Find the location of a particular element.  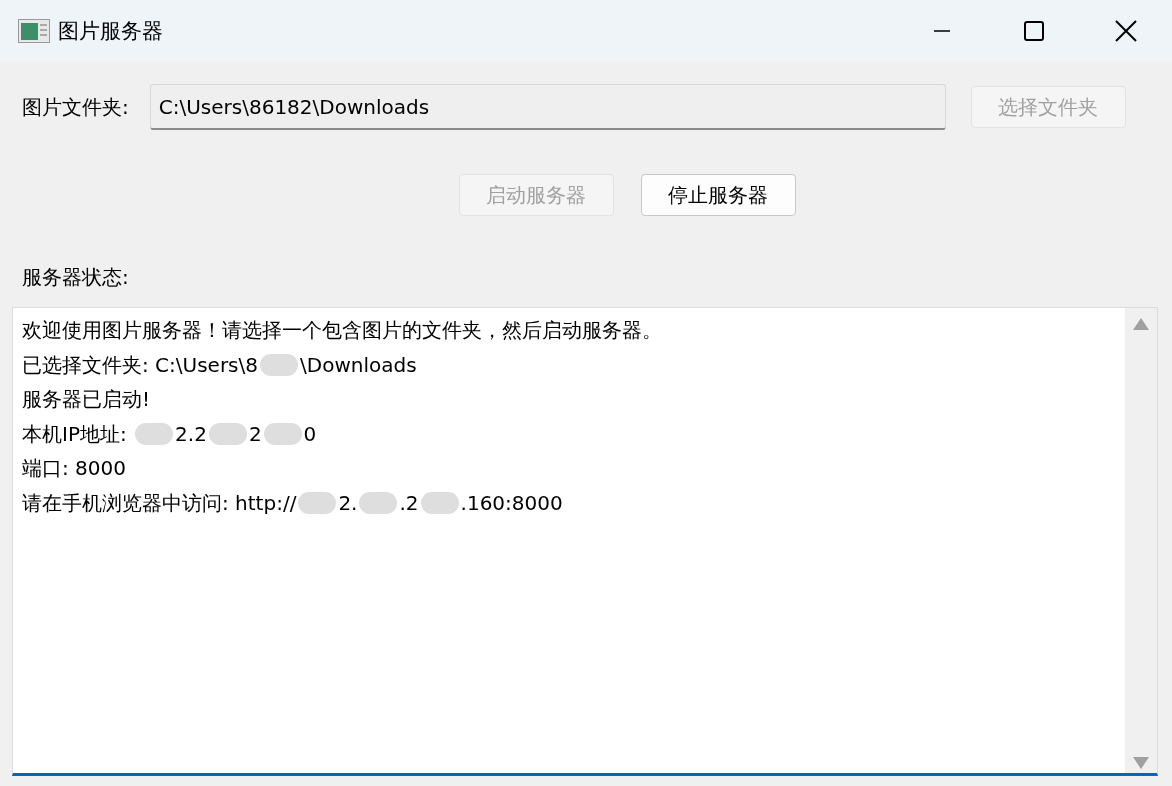

log-text: \Downloads is located at coordinates (358, 365).